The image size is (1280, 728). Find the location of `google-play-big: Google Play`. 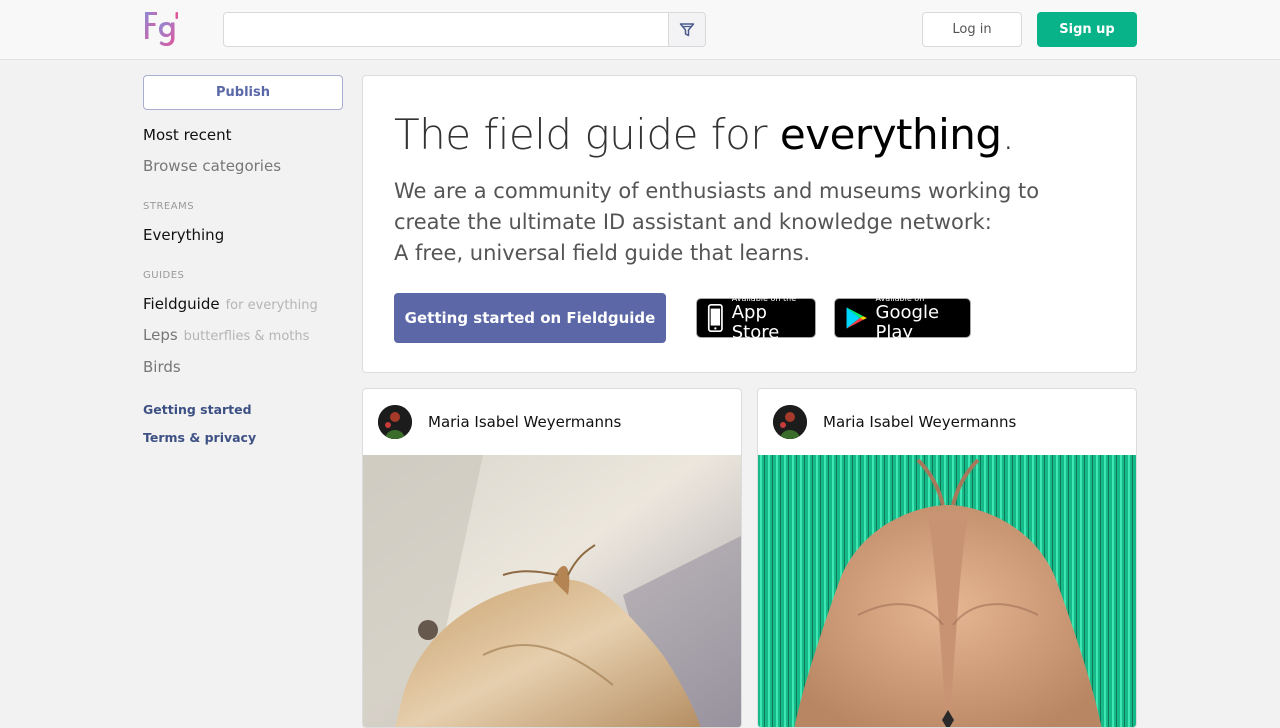

google-play-big: Google Play is located at coordinates (907, 322).